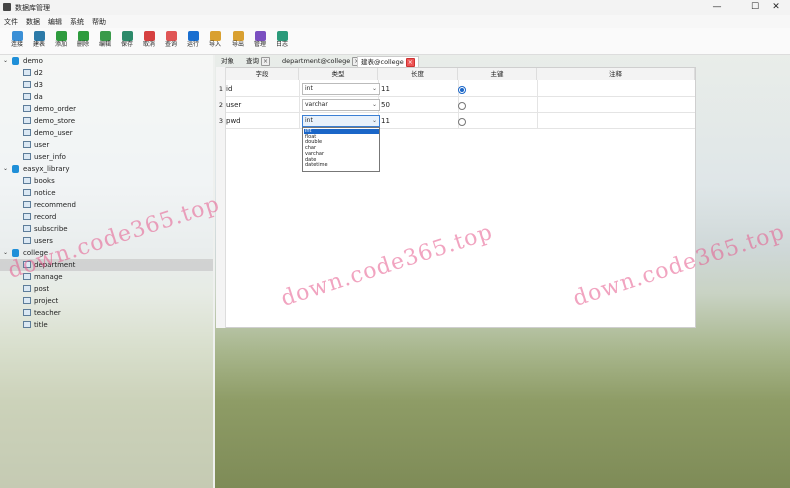 Image resolution: width=790 pixels, height=488 pixels. I want to click on field-cell: user, so click(262, 105).